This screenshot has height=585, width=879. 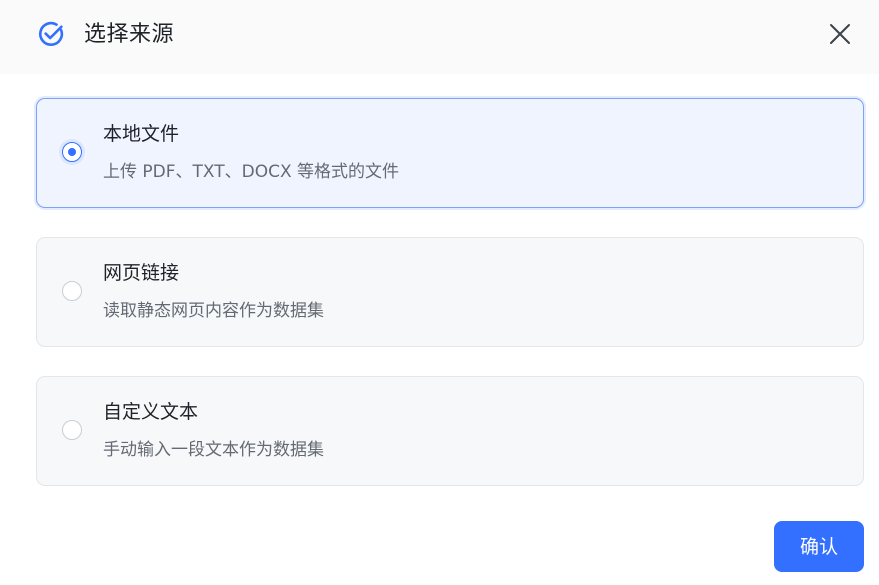 What do you see at coordinates (72, 291) in the screenshot?
I see `radio-web-link` at bounding box center [72, 291].